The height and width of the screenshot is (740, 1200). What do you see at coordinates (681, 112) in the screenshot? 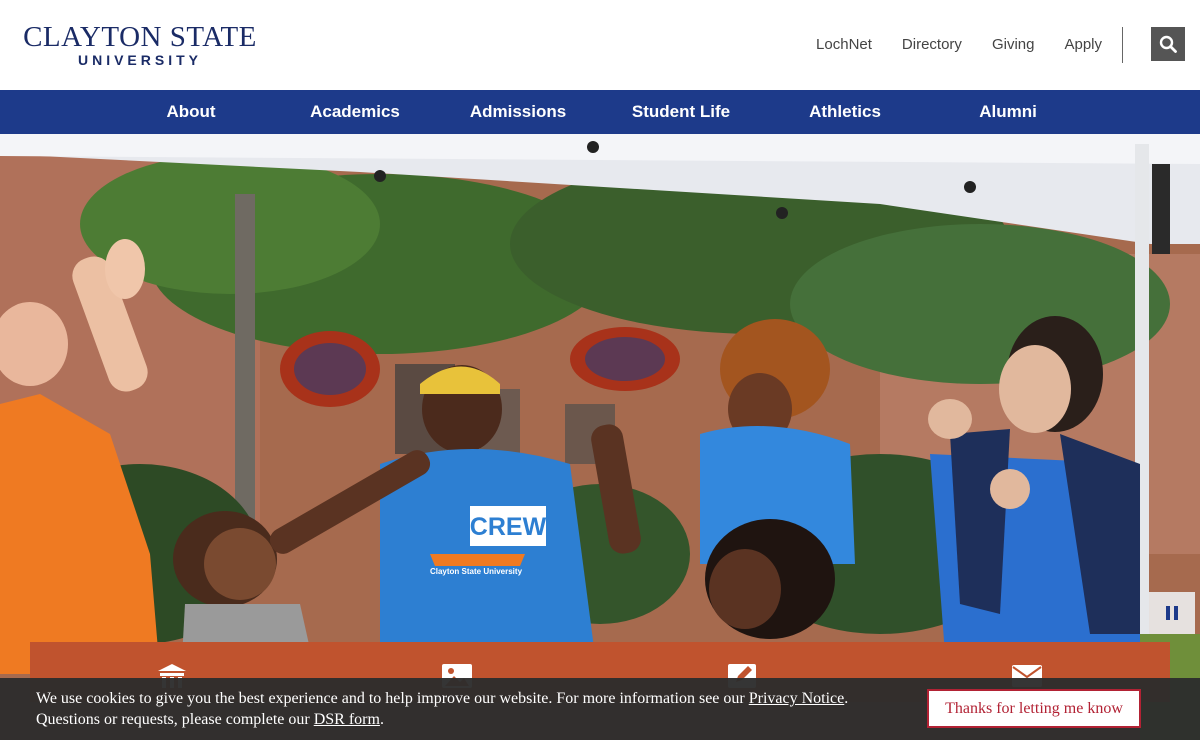
I see `nav-item-student-life: Student Life` at bounding box center [681, 112].